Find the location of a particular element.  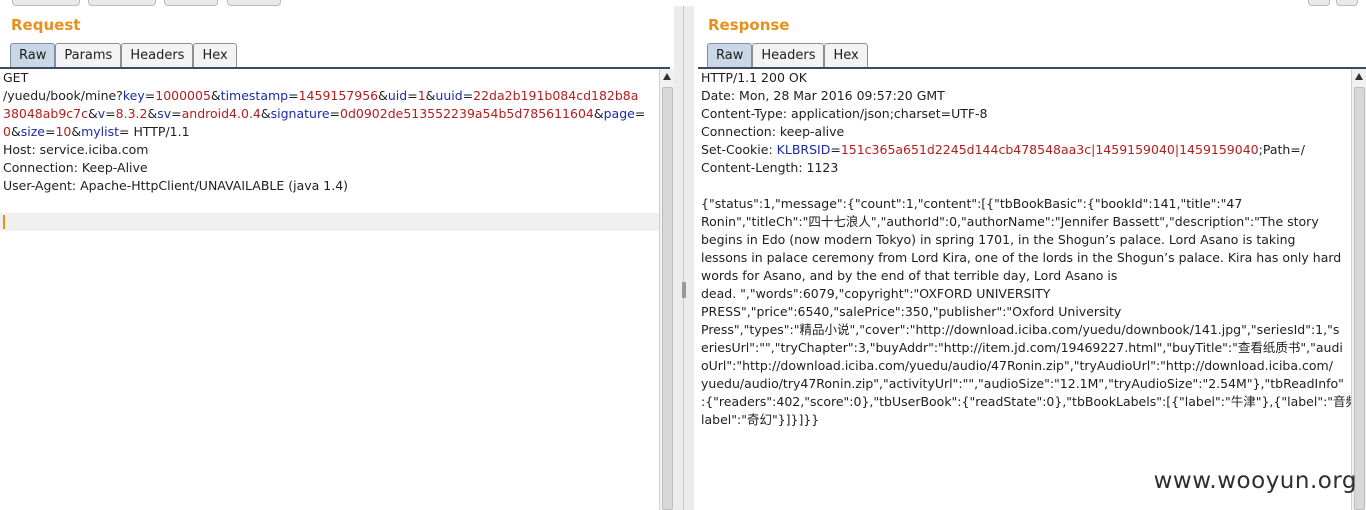

param-value: 1000005 is located at coordinates (183, 95).